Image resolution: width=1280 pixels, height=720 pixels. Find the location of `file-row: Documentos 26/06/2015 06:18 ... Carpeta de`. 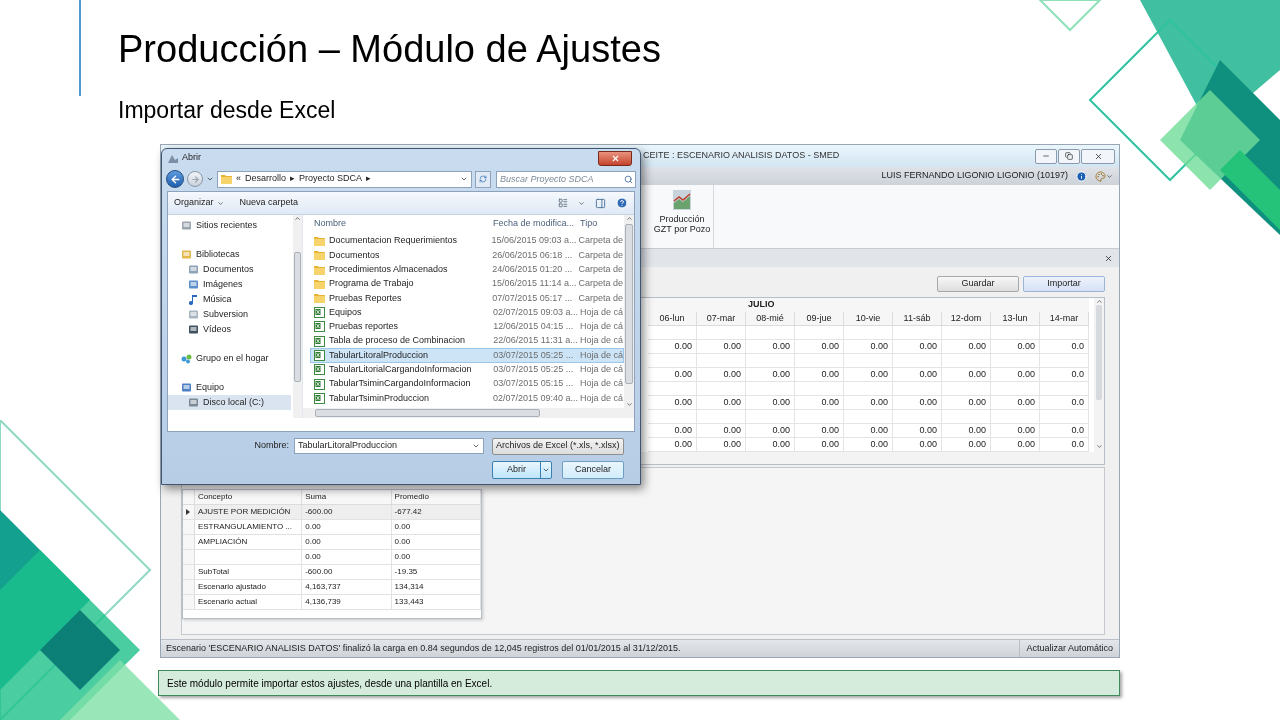

file-row: Documentos 26/06/2015 06:18 ... Carpeta de is located at coordinates (467, 255).